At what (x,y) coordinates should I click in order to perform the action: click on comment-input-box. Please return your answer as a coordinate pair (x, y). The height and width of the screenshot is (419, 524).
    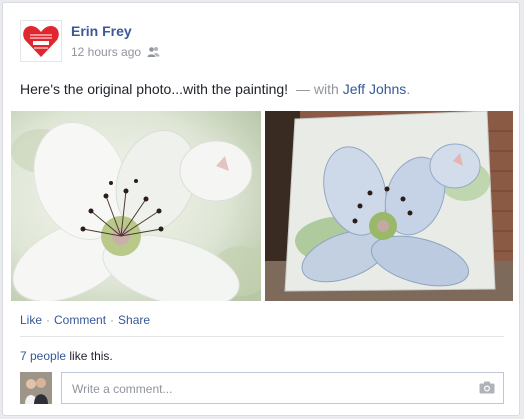
    Looking at the image, I should click on (282, 388).